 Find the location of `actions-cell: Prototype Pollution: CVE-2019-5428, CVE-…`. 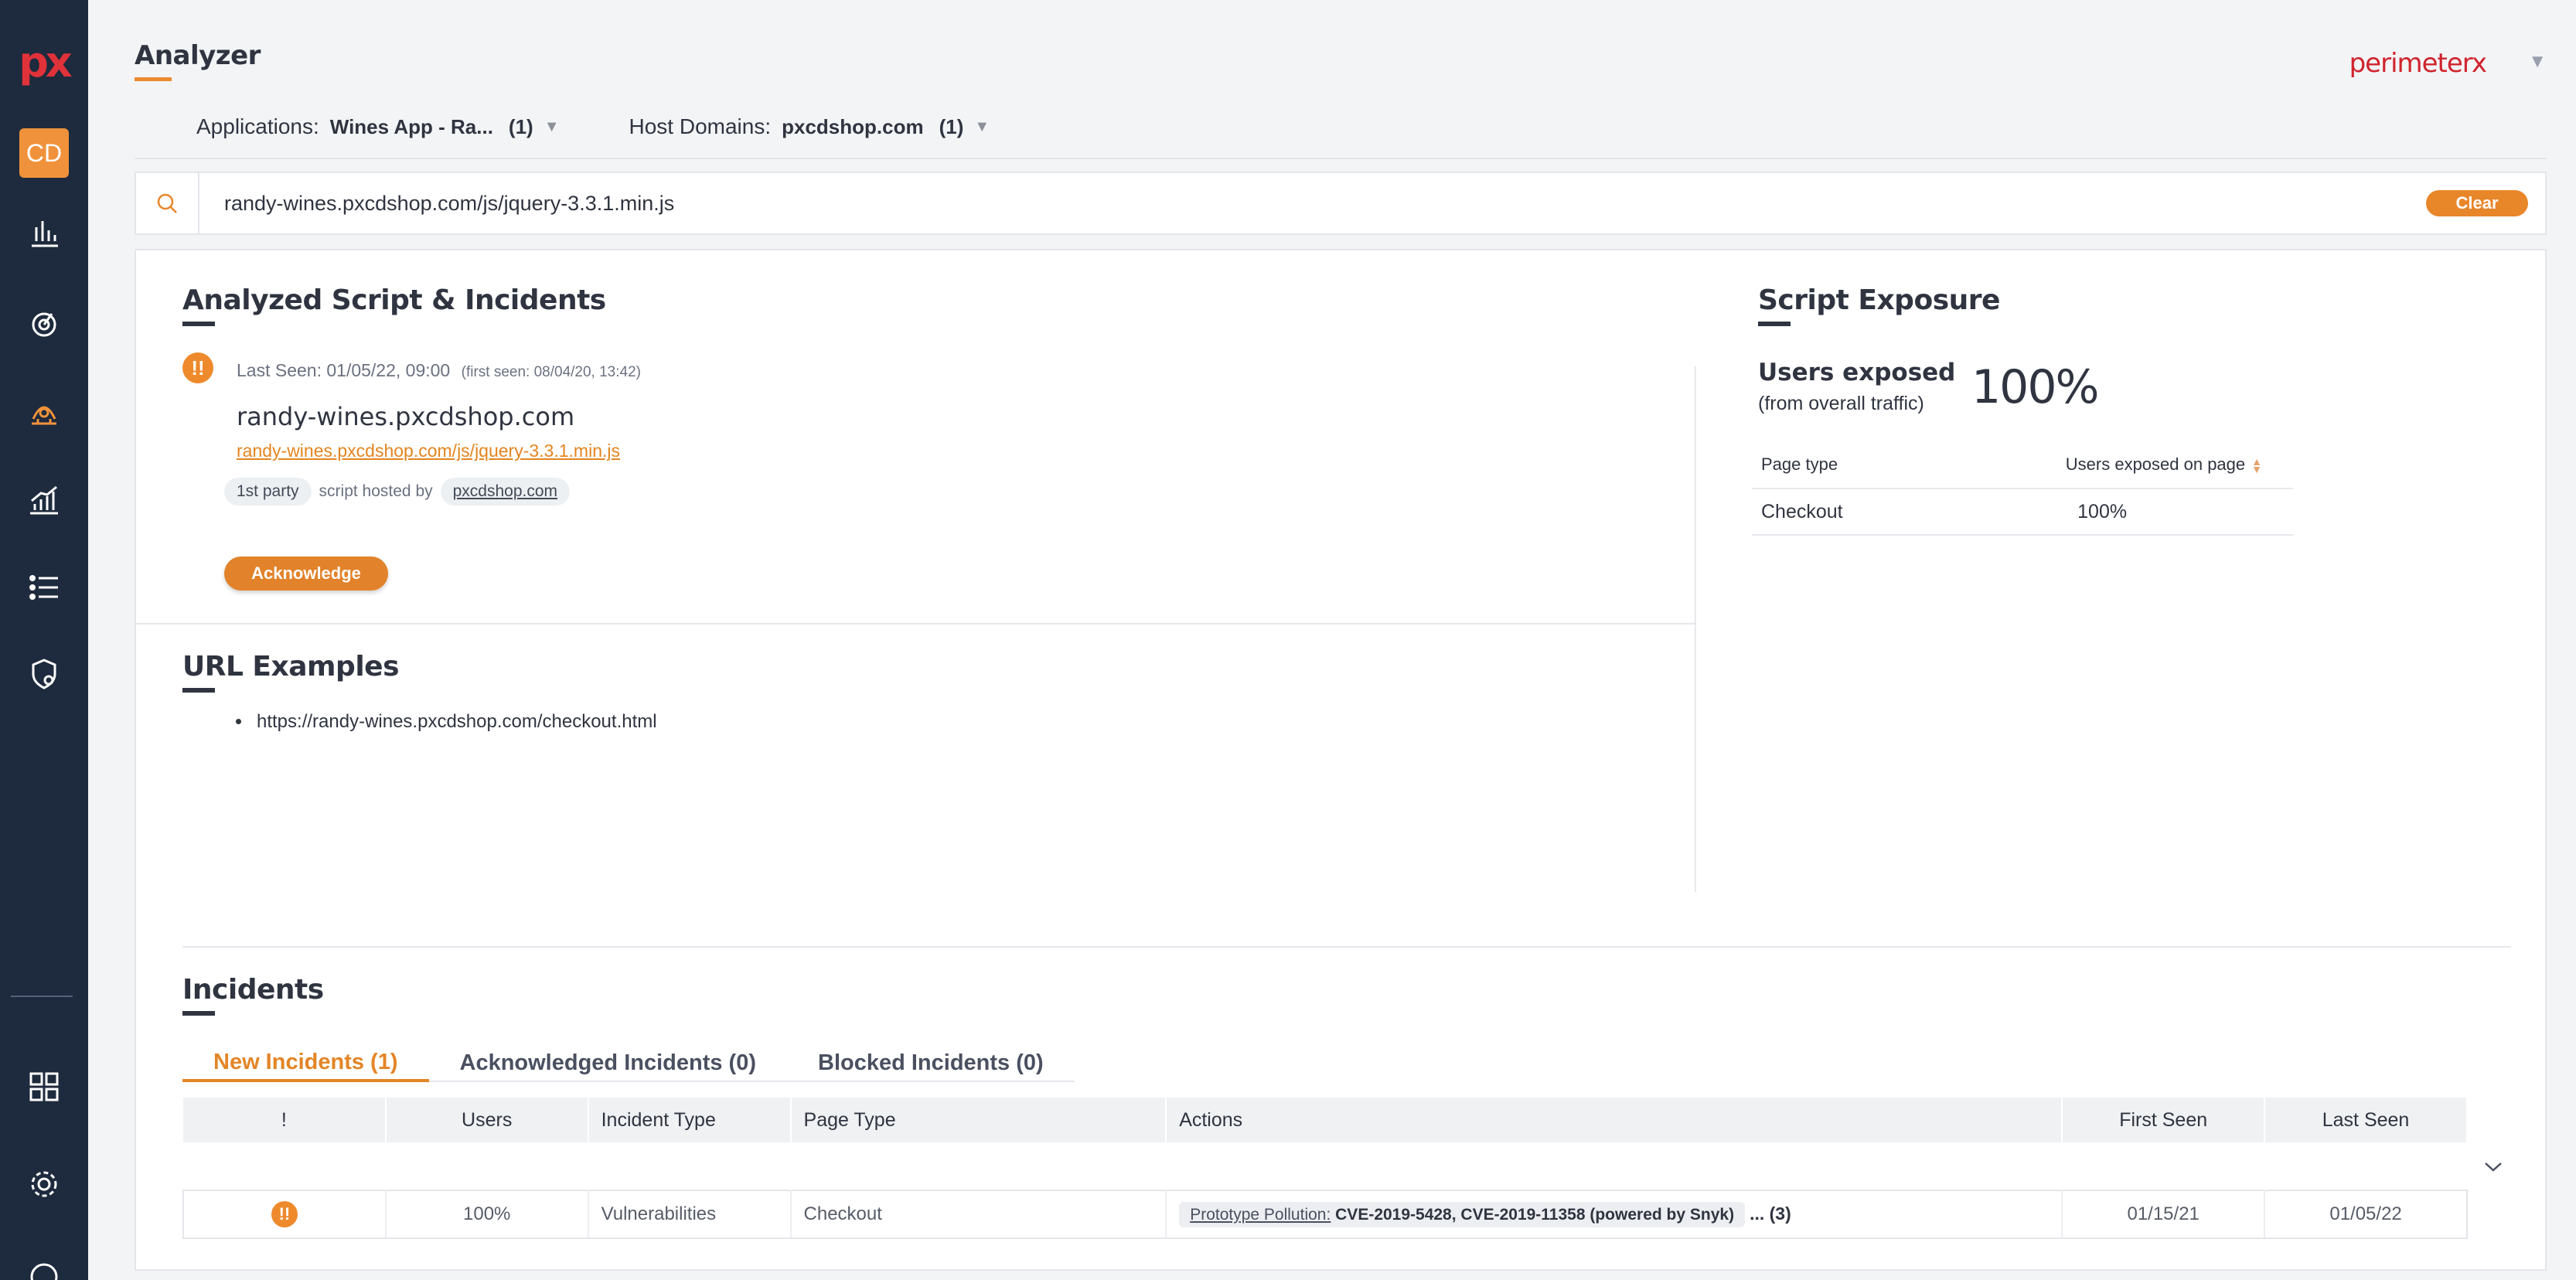

actions-cell: Prototype Pollution: CVE-2019-5428, CVE-… is located at coordinates (1614, 1214).